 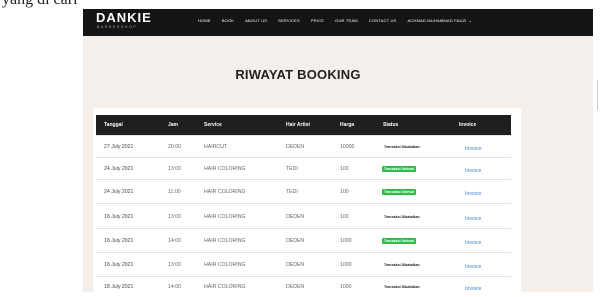 I want to click on header-jam: Jam, so click(x=173, y=125).